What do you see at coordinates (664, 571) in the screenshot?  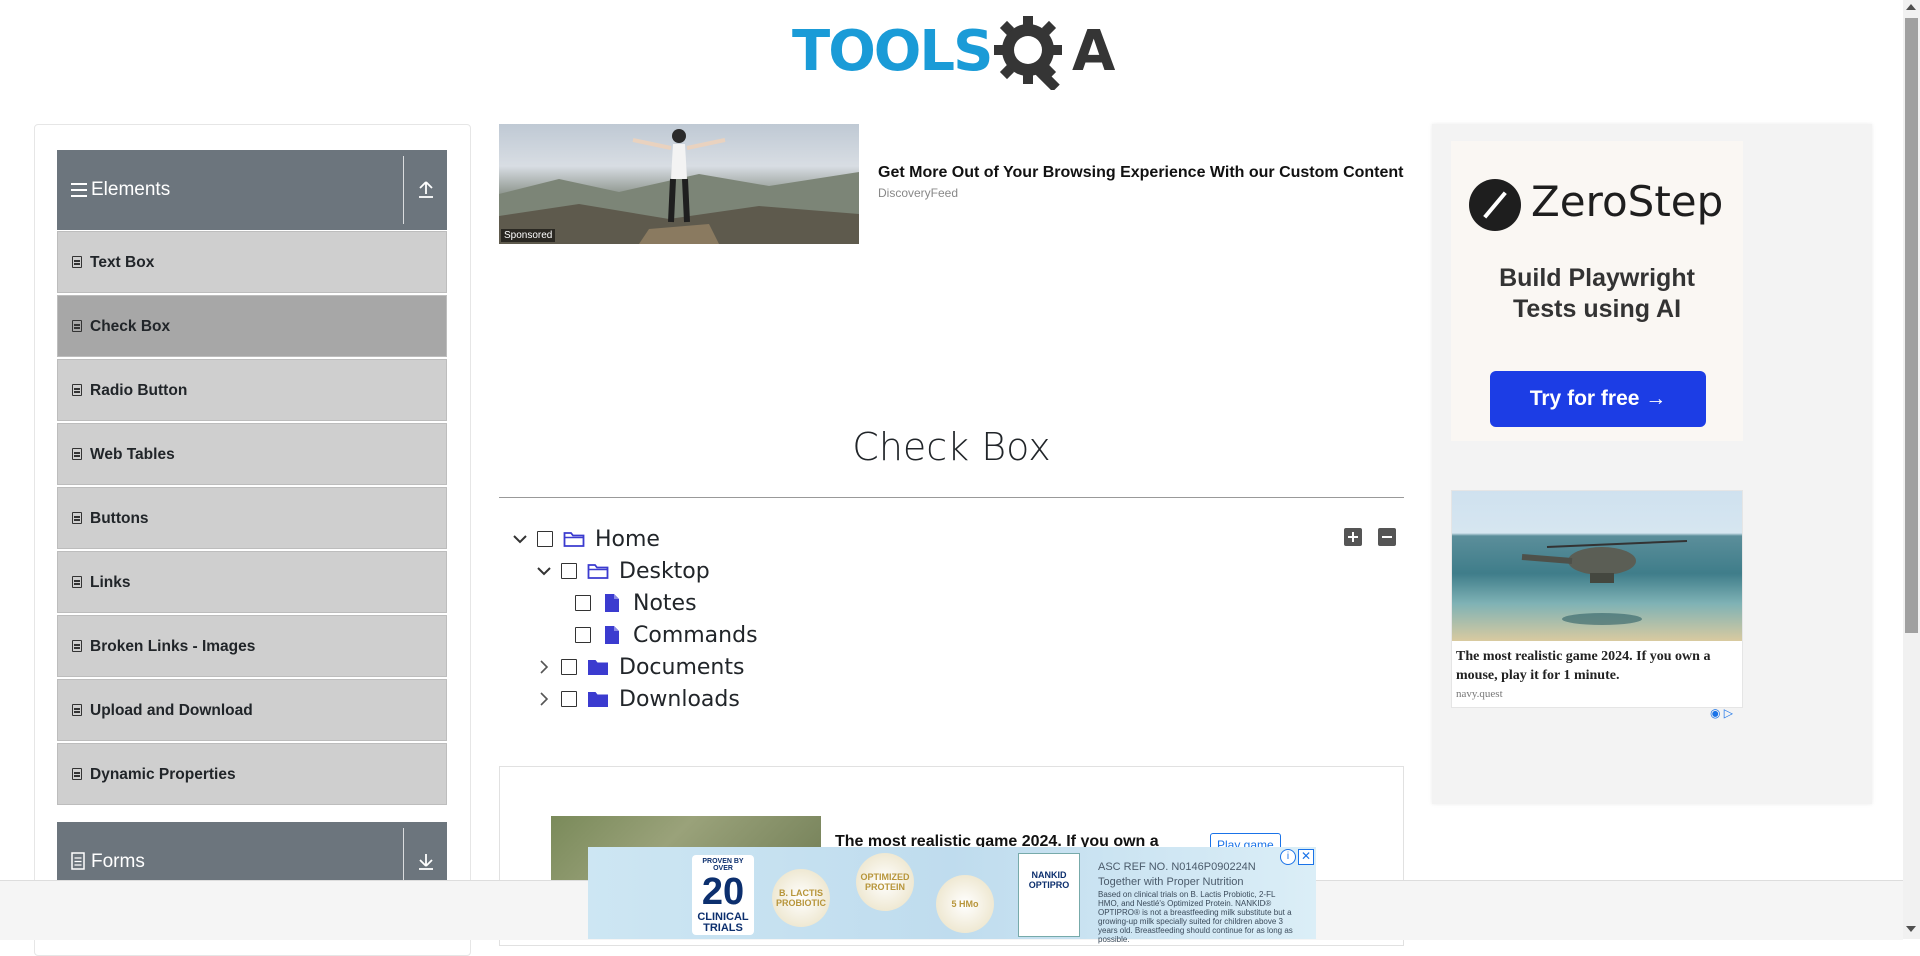 I see `tree-node-label: Desktop` at bounding box center [664, 571].